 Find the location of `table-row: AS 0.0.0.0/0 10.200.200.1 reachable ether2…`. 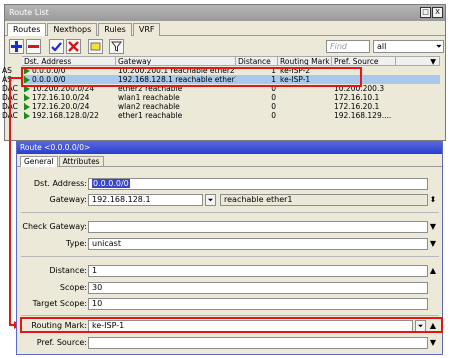

table-row: AS 0.0.0.0/0 10.200.200.1 reachable ether2… is located at coordinates (221, 70).